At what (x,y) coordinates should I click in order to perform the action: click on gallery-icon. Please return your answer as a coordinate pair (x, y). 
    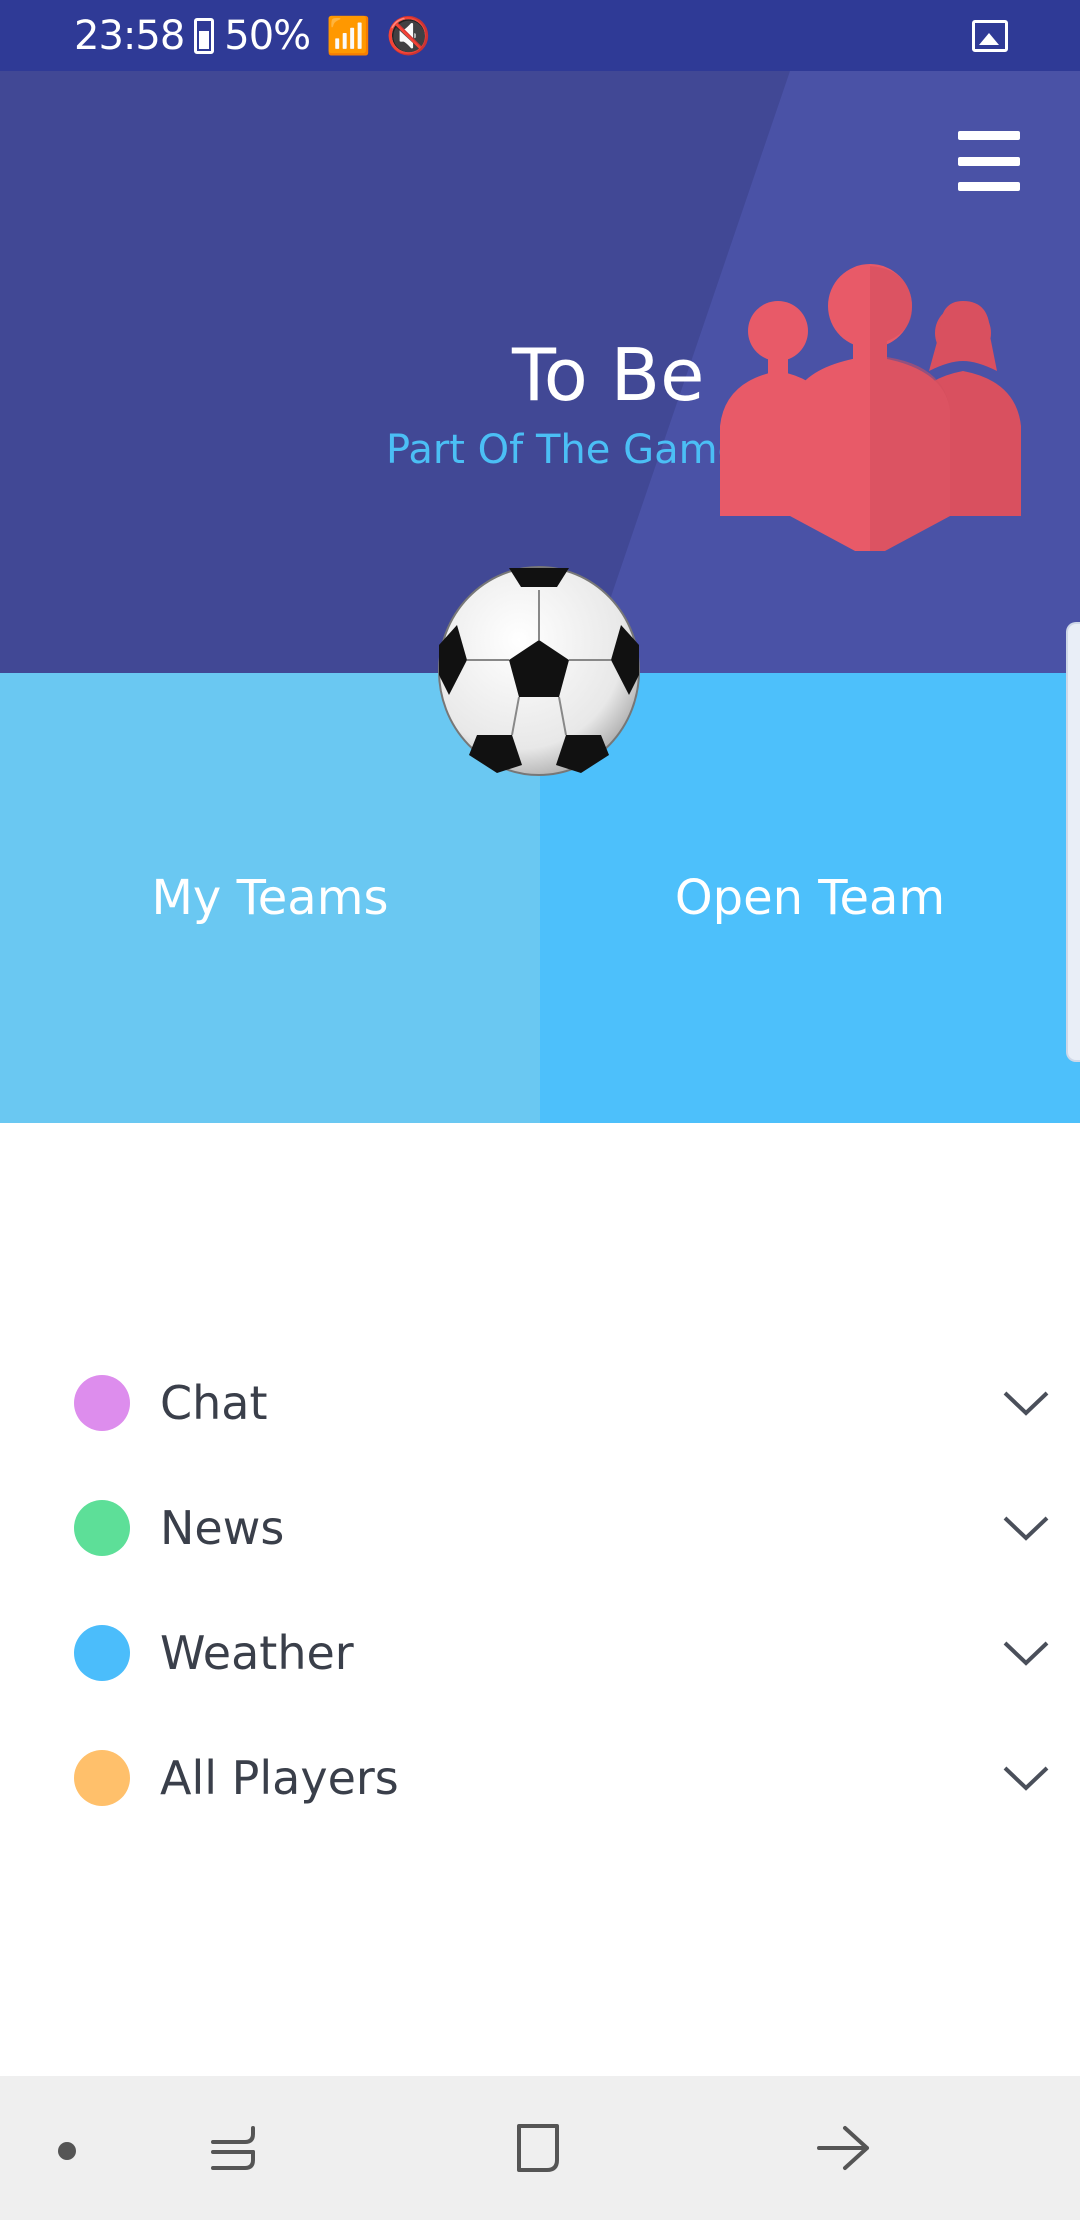
    Looking at the image, I should click on (990, 36).